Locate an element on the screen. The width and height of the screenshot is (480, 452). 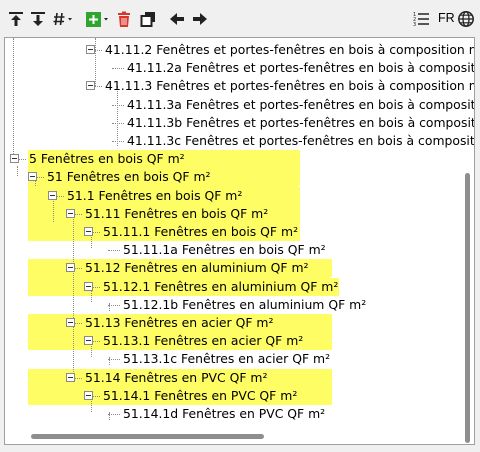
numbered-list-icon: 1 2 3 is located at coordinates (421, 20).